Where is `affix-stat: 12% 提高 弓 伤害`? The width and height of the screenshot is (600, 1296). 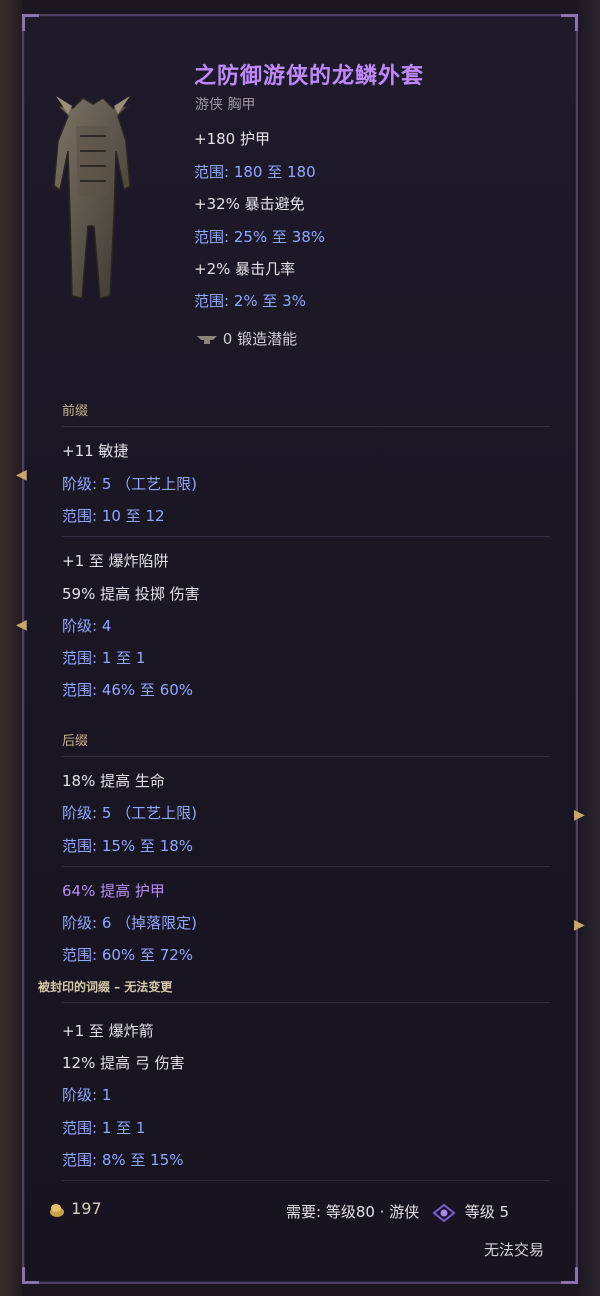 affix-stat: 12% 提高 弓 伤害 is located at coordinates (123, 1062).